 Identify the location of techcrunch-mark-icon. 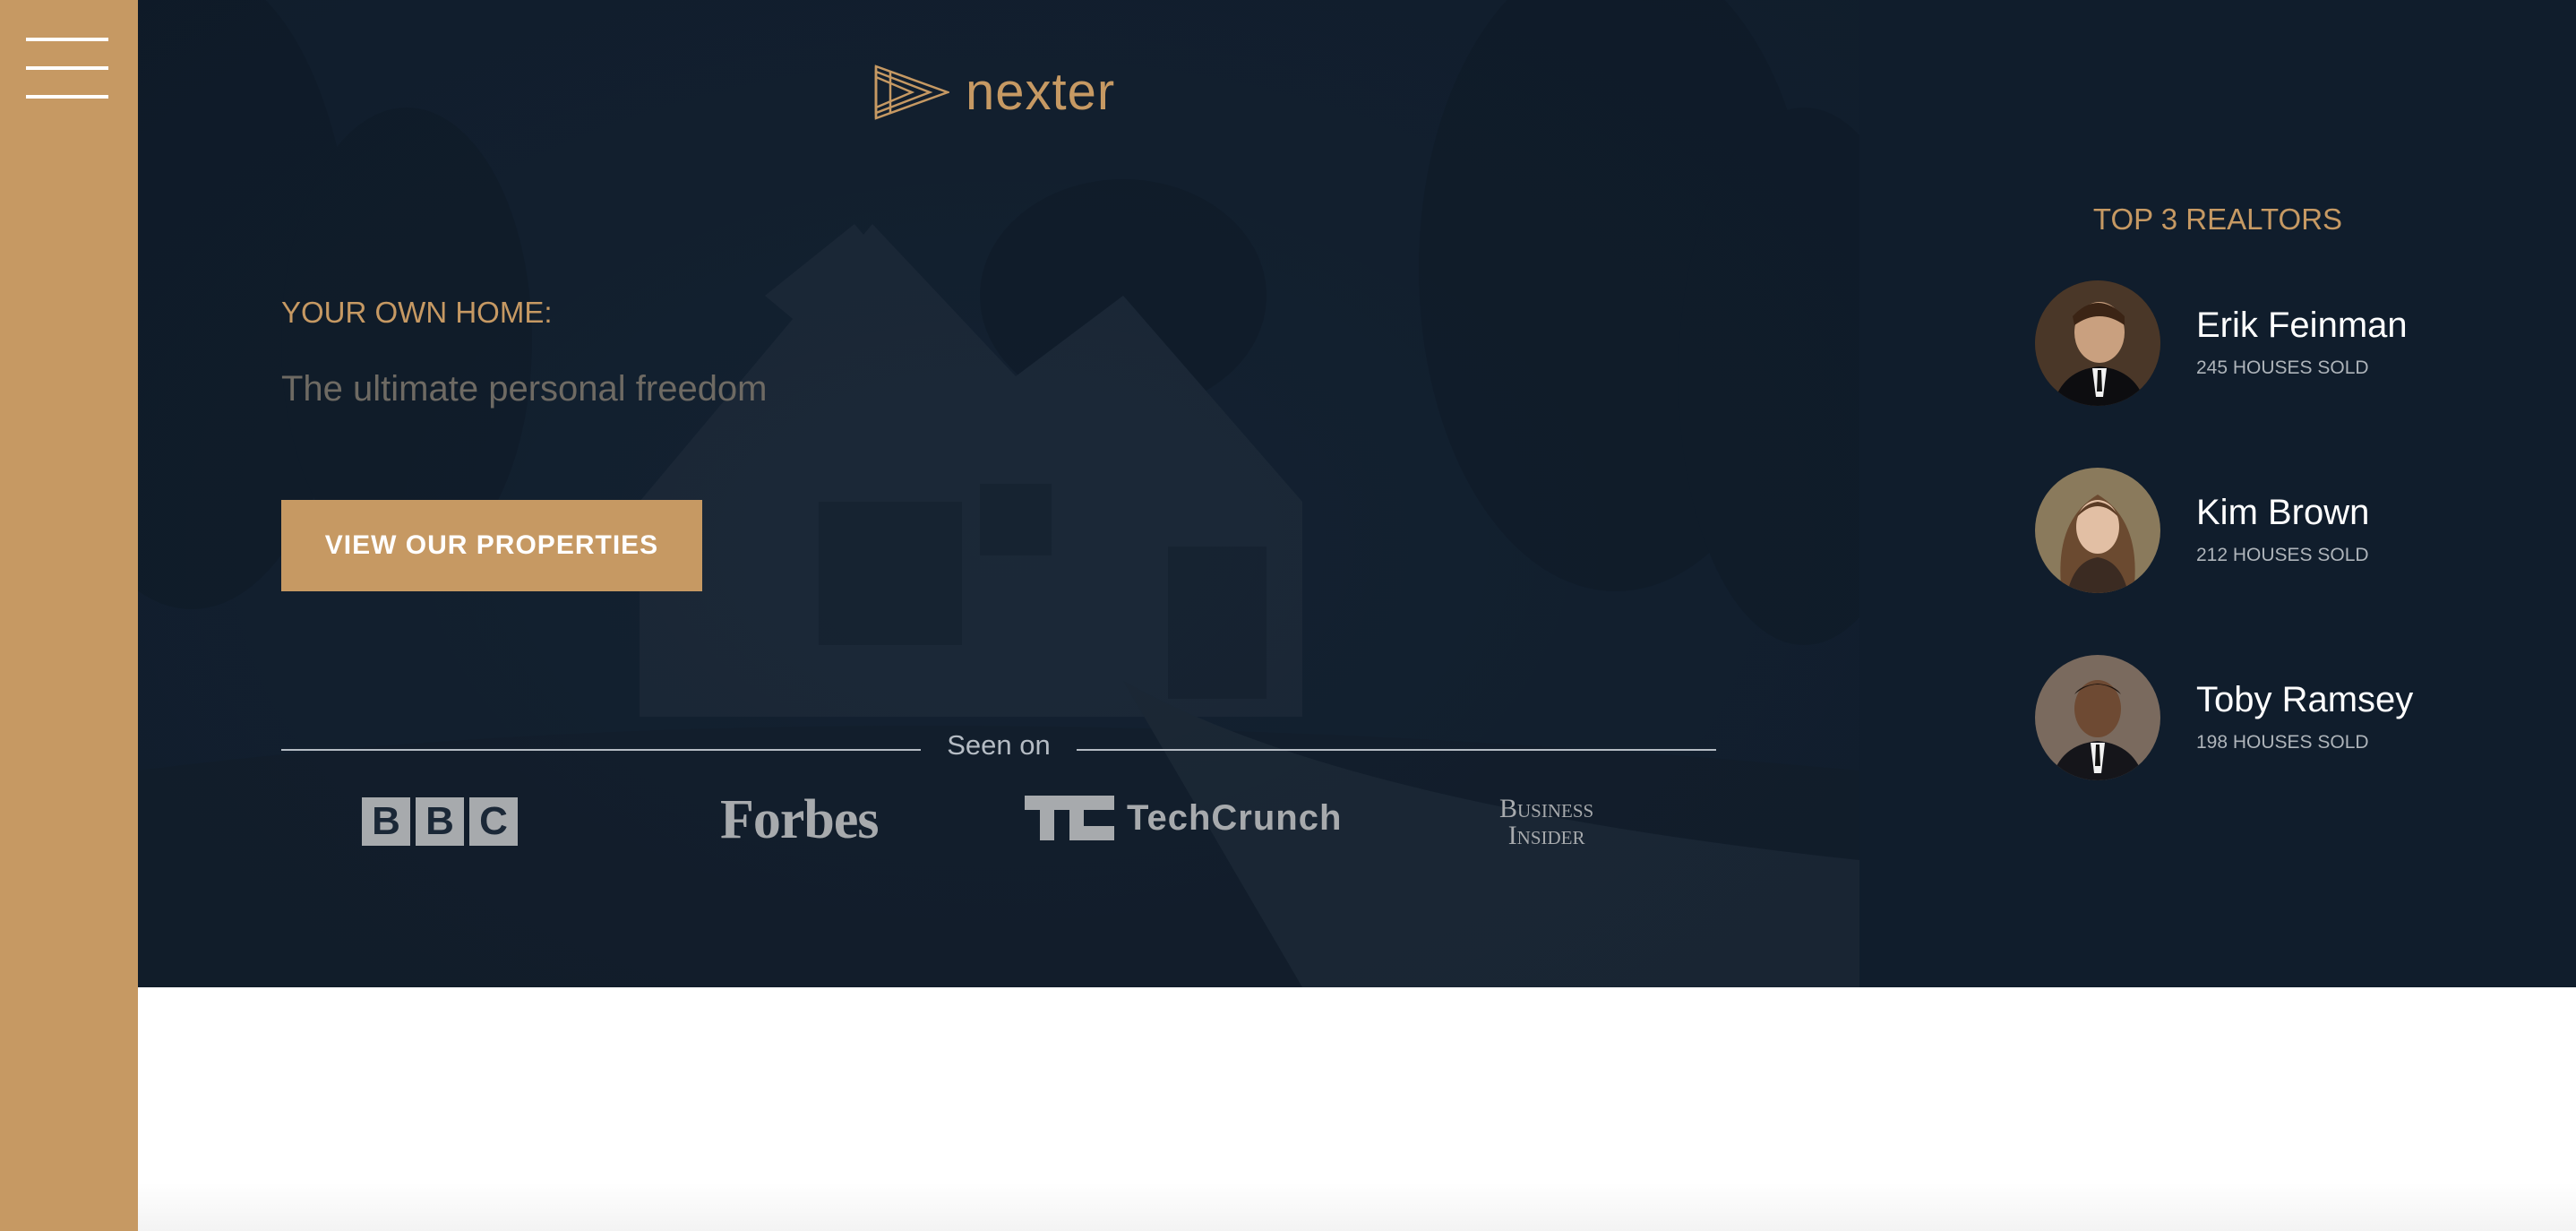
(1069, 818).